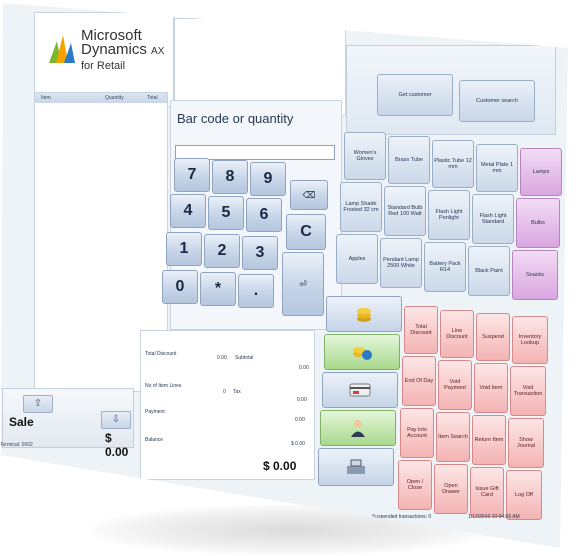  I want to click on cash-register-icon, so click(356, 467).